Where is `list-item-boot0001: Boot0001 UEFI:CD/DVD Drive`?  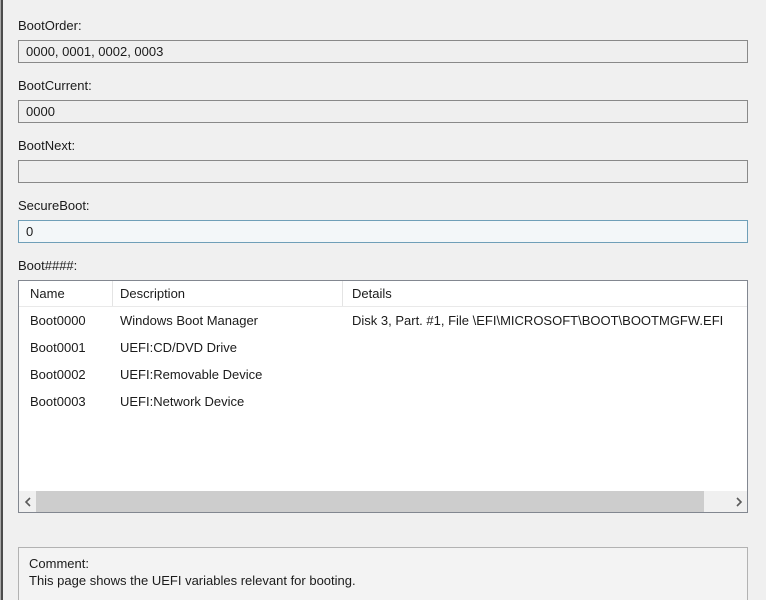
list-item-boot0001: Boot0001 UEFI:CD/DVD Drive is located at coordinates (383, 347).